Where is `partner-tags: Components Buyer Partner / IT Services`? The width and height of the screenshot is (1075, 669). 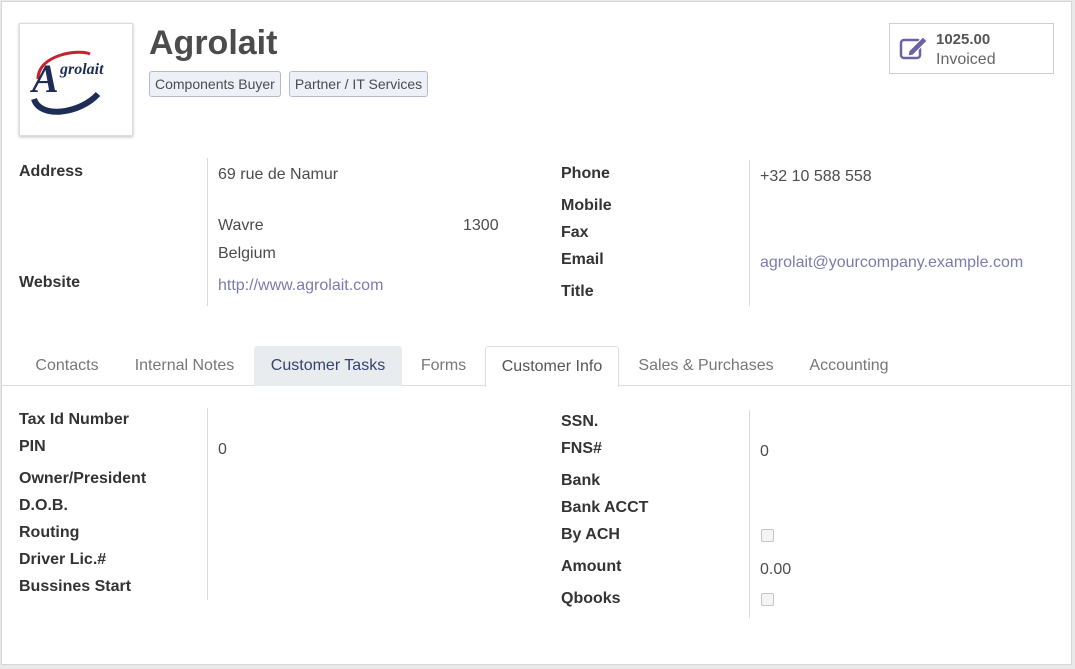
partner-tags: Components Buyer Partner / IT Services is located at coordinates (289, 84).